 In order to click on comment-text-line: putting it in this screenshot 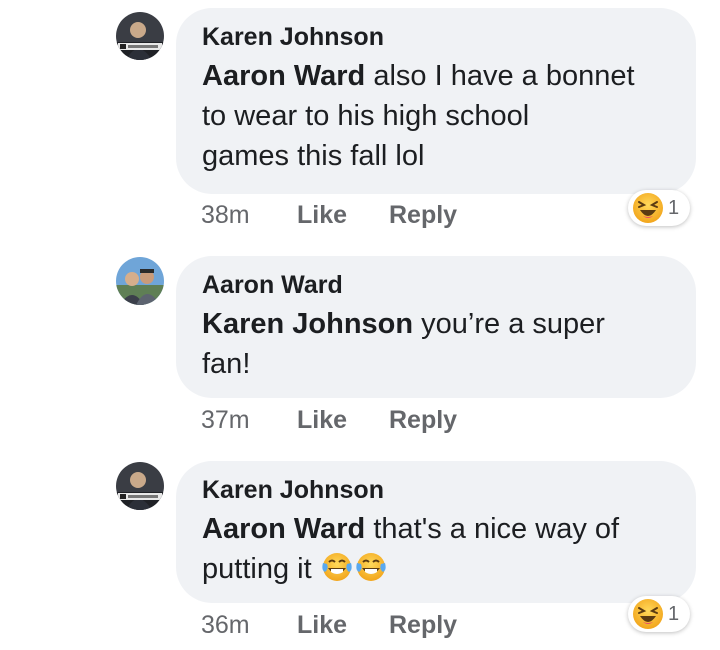, I will do `click(257, 569)`.